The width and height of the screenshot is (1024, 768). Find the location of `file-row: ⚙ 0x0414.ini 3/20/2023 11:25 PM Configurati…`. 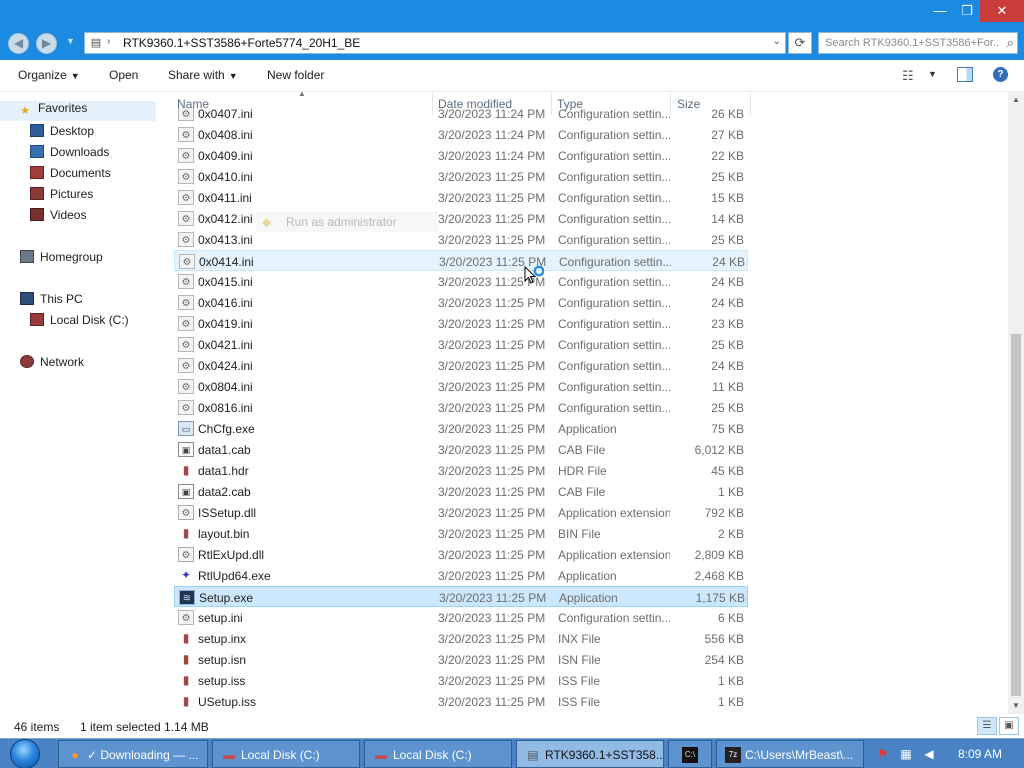

file-row: ⚙ 0x0414.ini 3/20/2023 11:25 PM Configurati… is located at coordinates (461, 260).